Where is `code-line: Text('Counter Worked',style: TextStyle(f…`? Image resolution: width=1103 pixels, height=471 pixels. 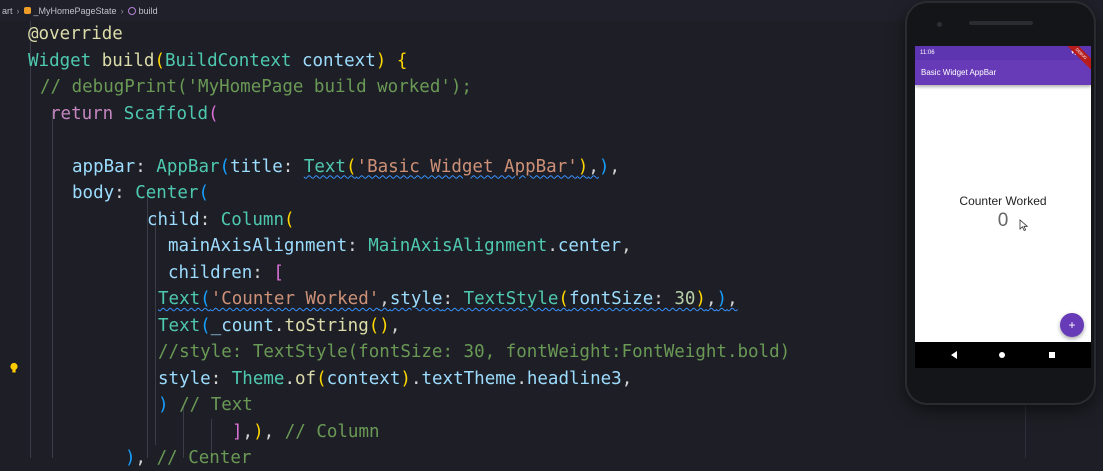 code-line: Text('Counter Worked',style: TextStyle(f… is located at coordinates (448, 299).